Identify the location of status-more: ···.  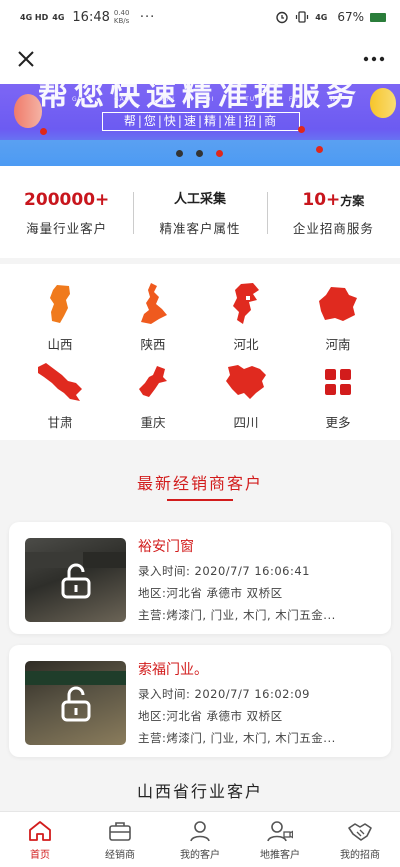
(147, 17).